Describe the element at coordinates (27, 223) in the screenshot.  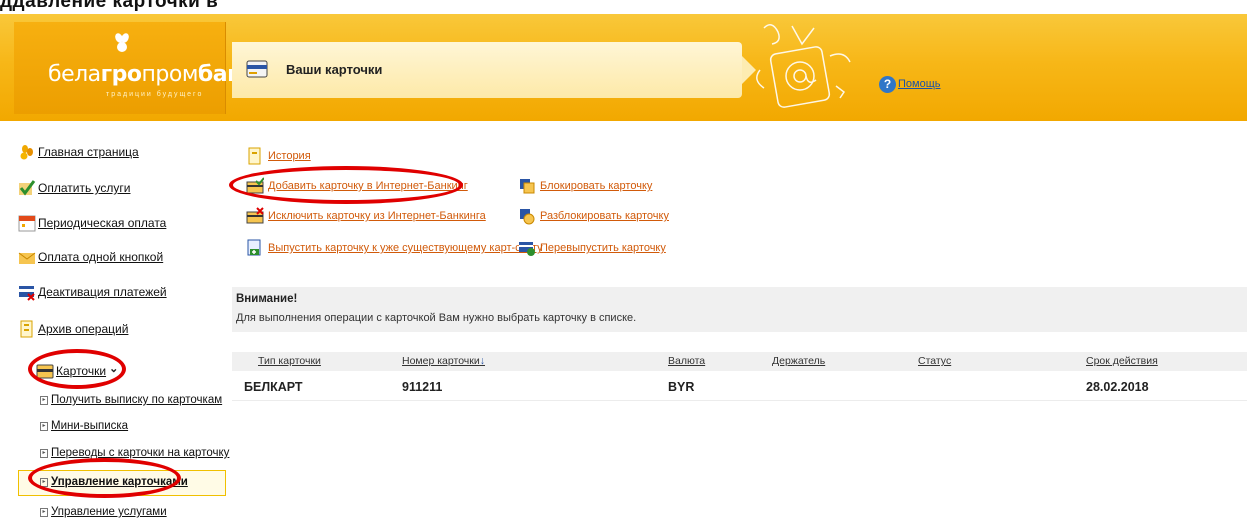
I see `calendar-icon` at that location.